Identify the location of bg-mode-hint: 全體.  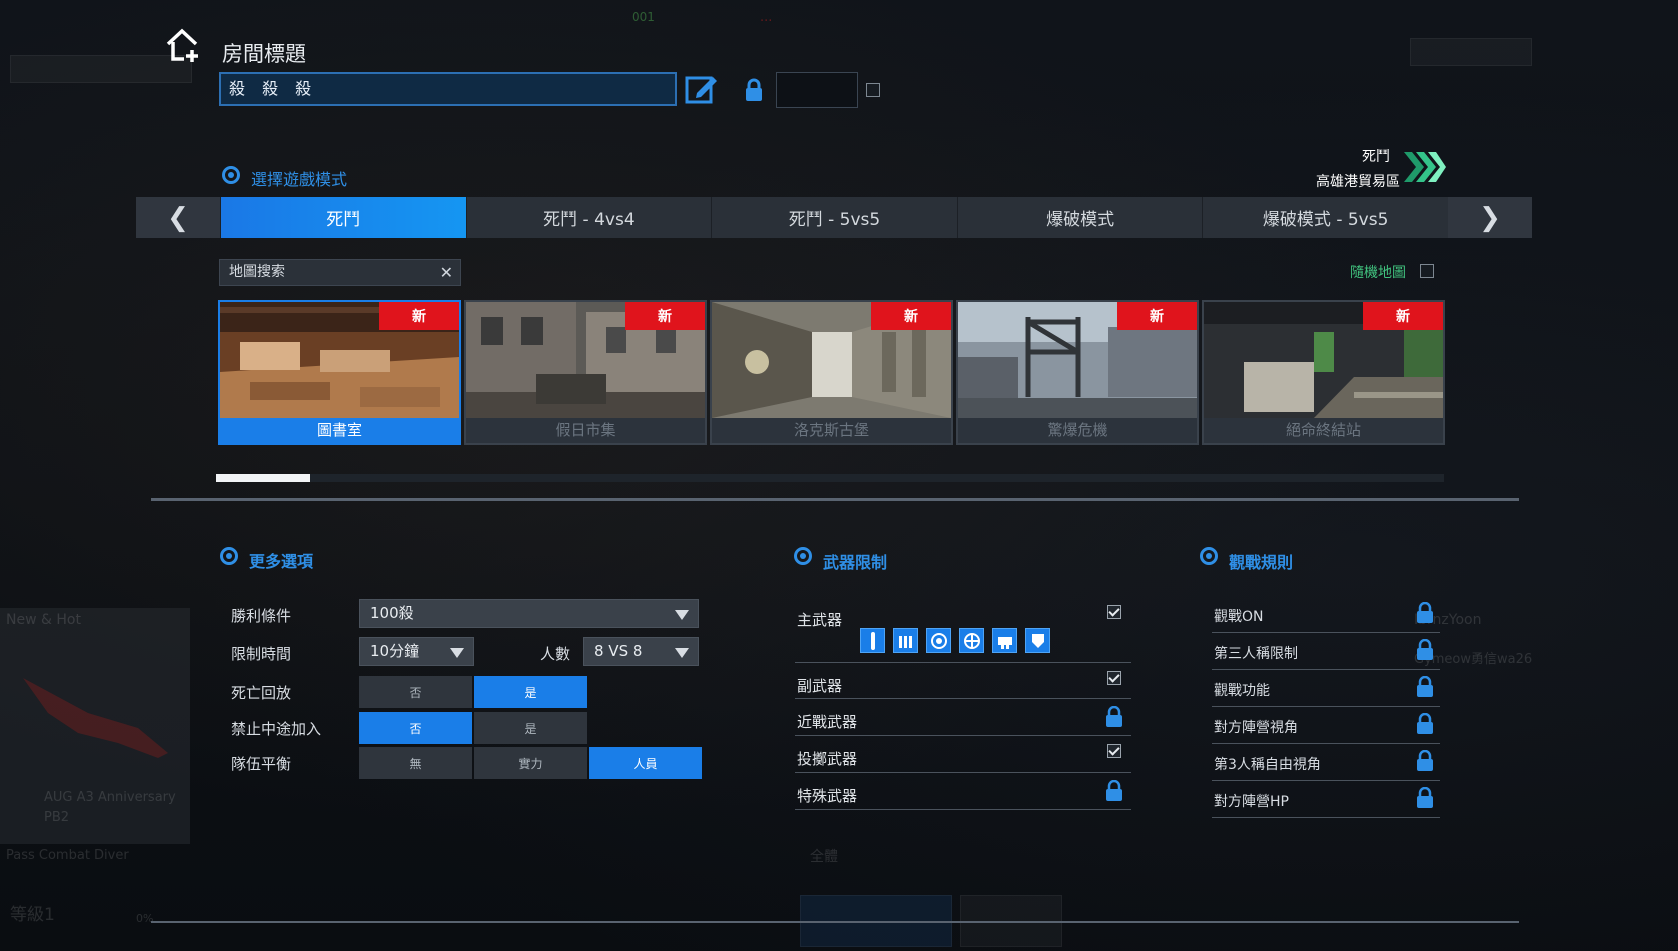
(824, 857).